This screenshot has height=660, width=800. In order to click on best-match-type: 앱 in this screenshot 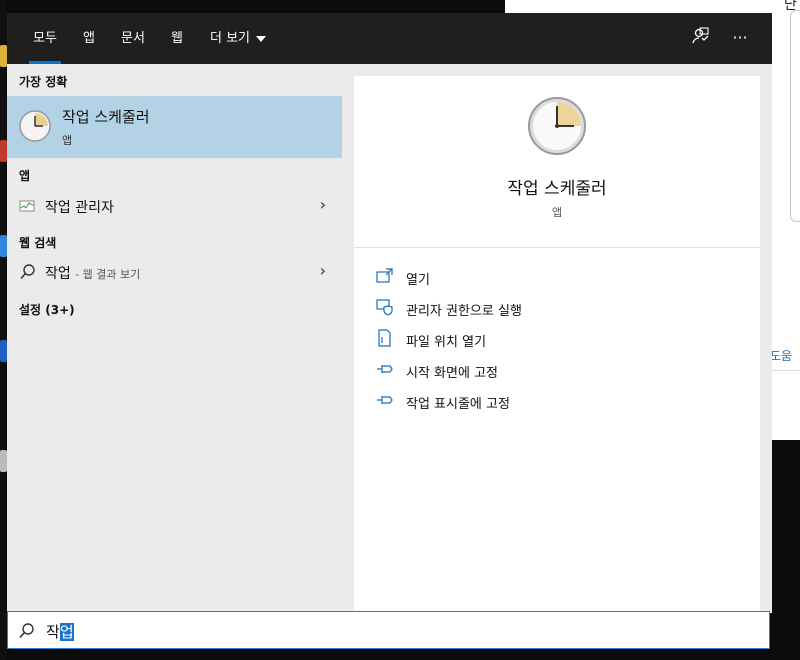, I will do `click(67, 140)`.